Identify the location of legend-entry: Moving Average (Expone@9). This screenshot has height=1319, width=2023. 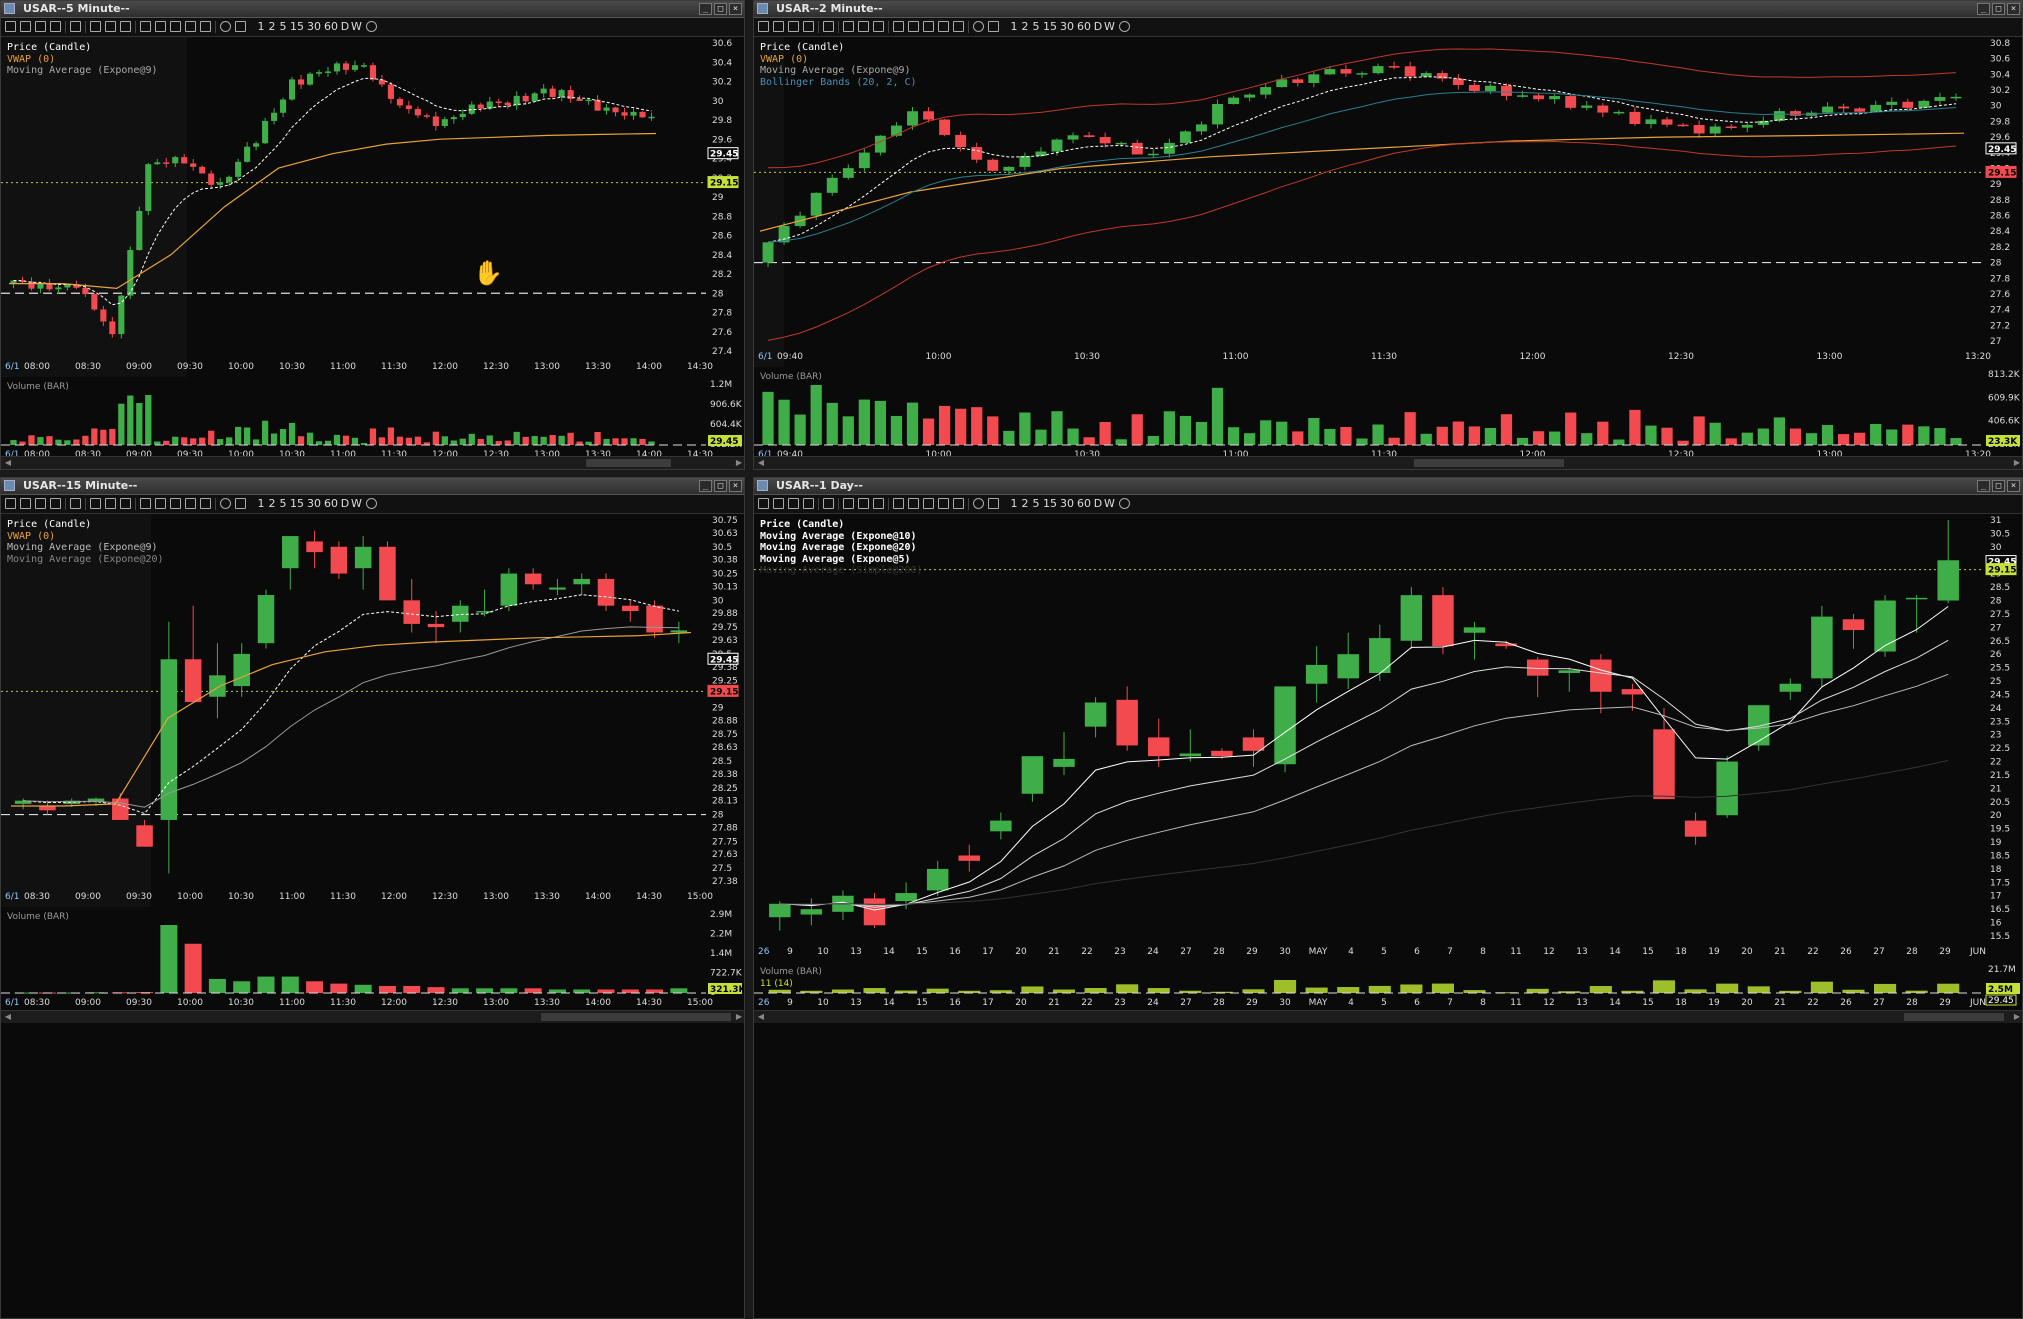
(82, 71).